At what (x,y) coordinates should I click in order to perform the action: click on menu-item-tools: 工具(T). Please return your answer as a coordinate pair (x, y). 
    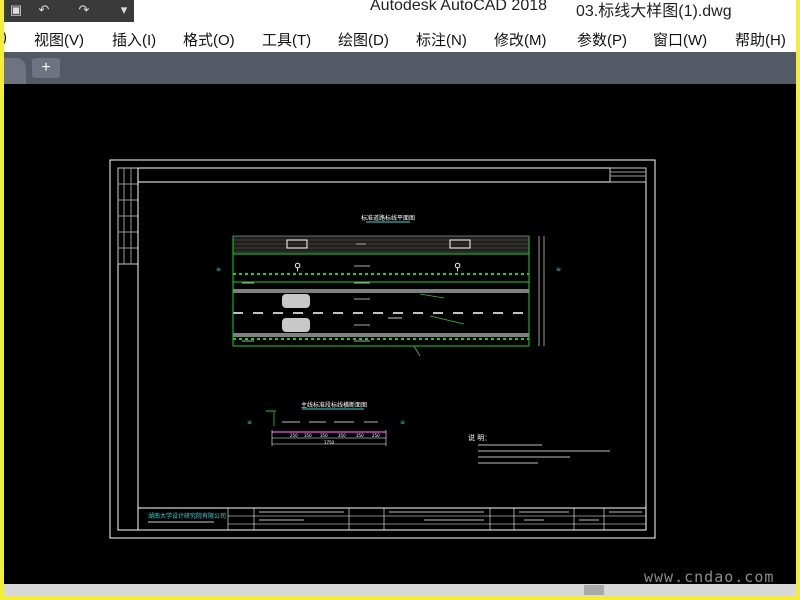
    Looking at the image, I should click on (286, 39).